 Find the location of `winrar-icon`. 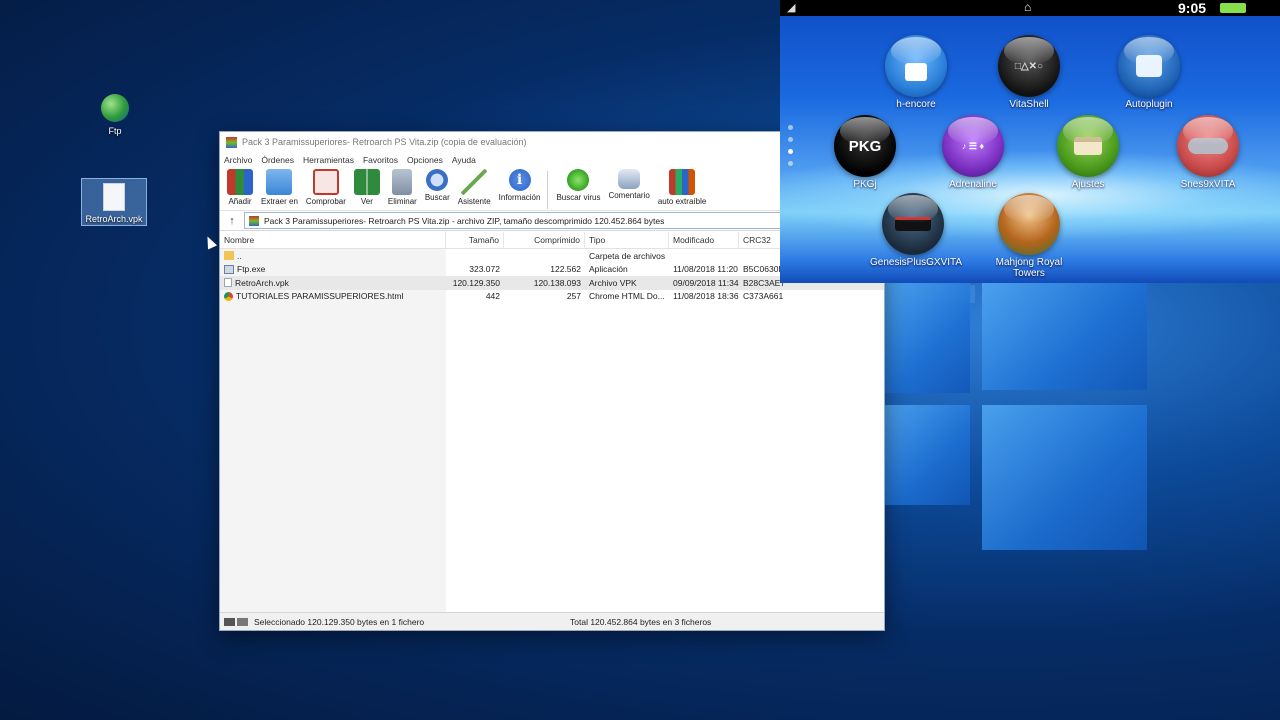

winrar-icon is located at coordinates (231, 142).